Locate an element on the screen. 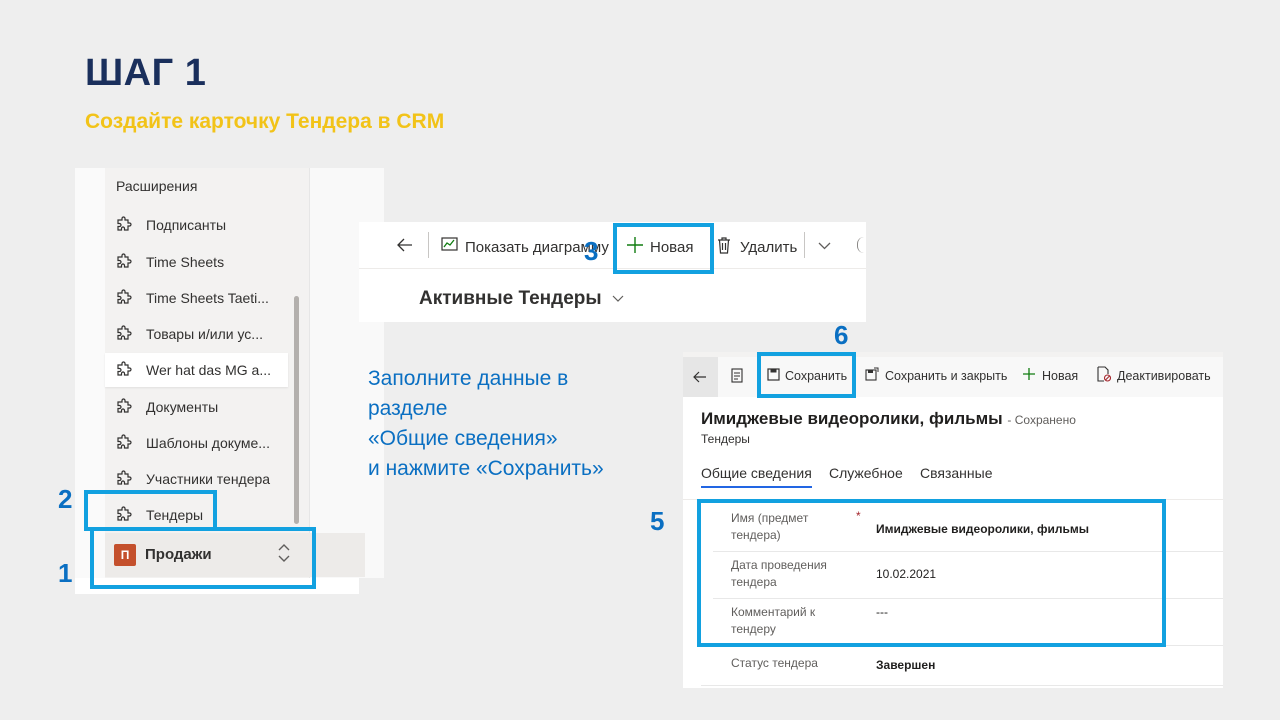  plus-icon is located at coordinates (1029, 374).